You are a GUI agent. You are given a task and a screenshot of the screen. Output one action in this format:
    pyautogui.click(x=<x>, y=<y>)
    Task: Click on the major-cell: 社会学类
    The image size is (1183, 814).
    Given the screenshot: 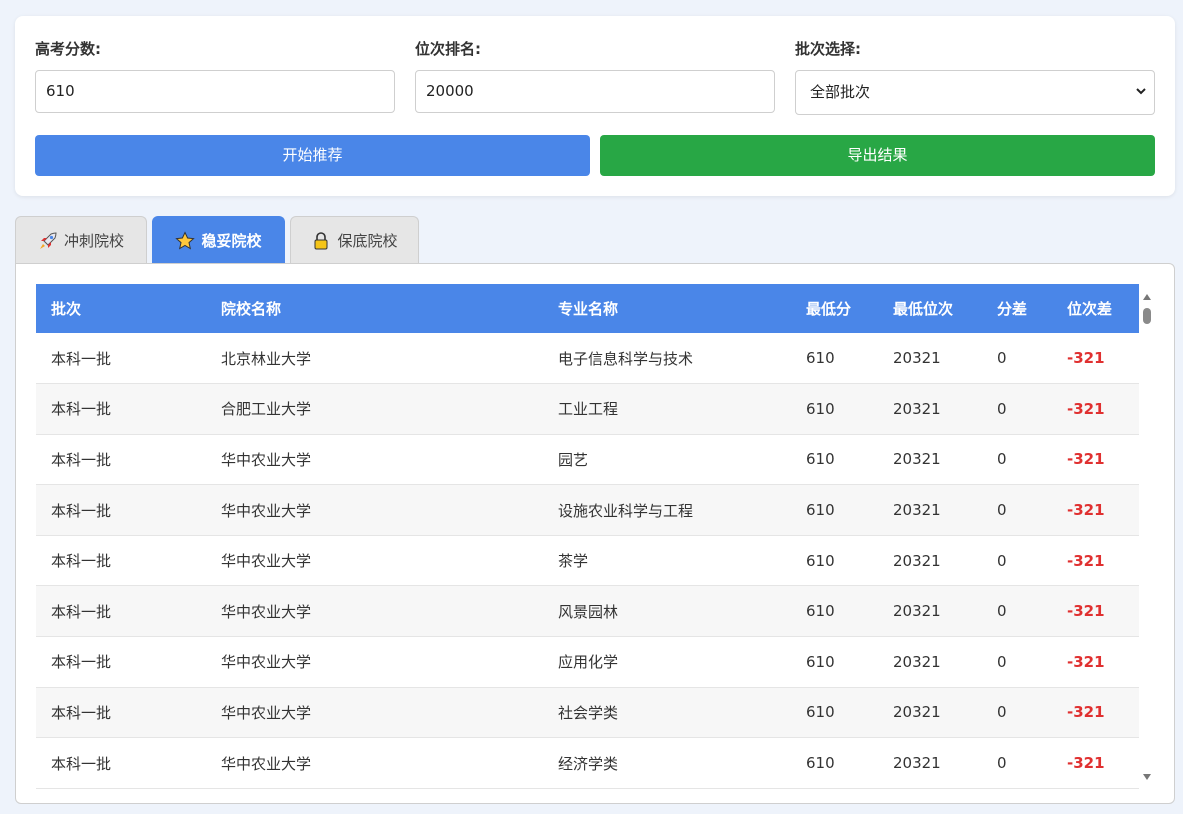 What is the action you would take?
    pyautogui.click(x=667, y=713)
    